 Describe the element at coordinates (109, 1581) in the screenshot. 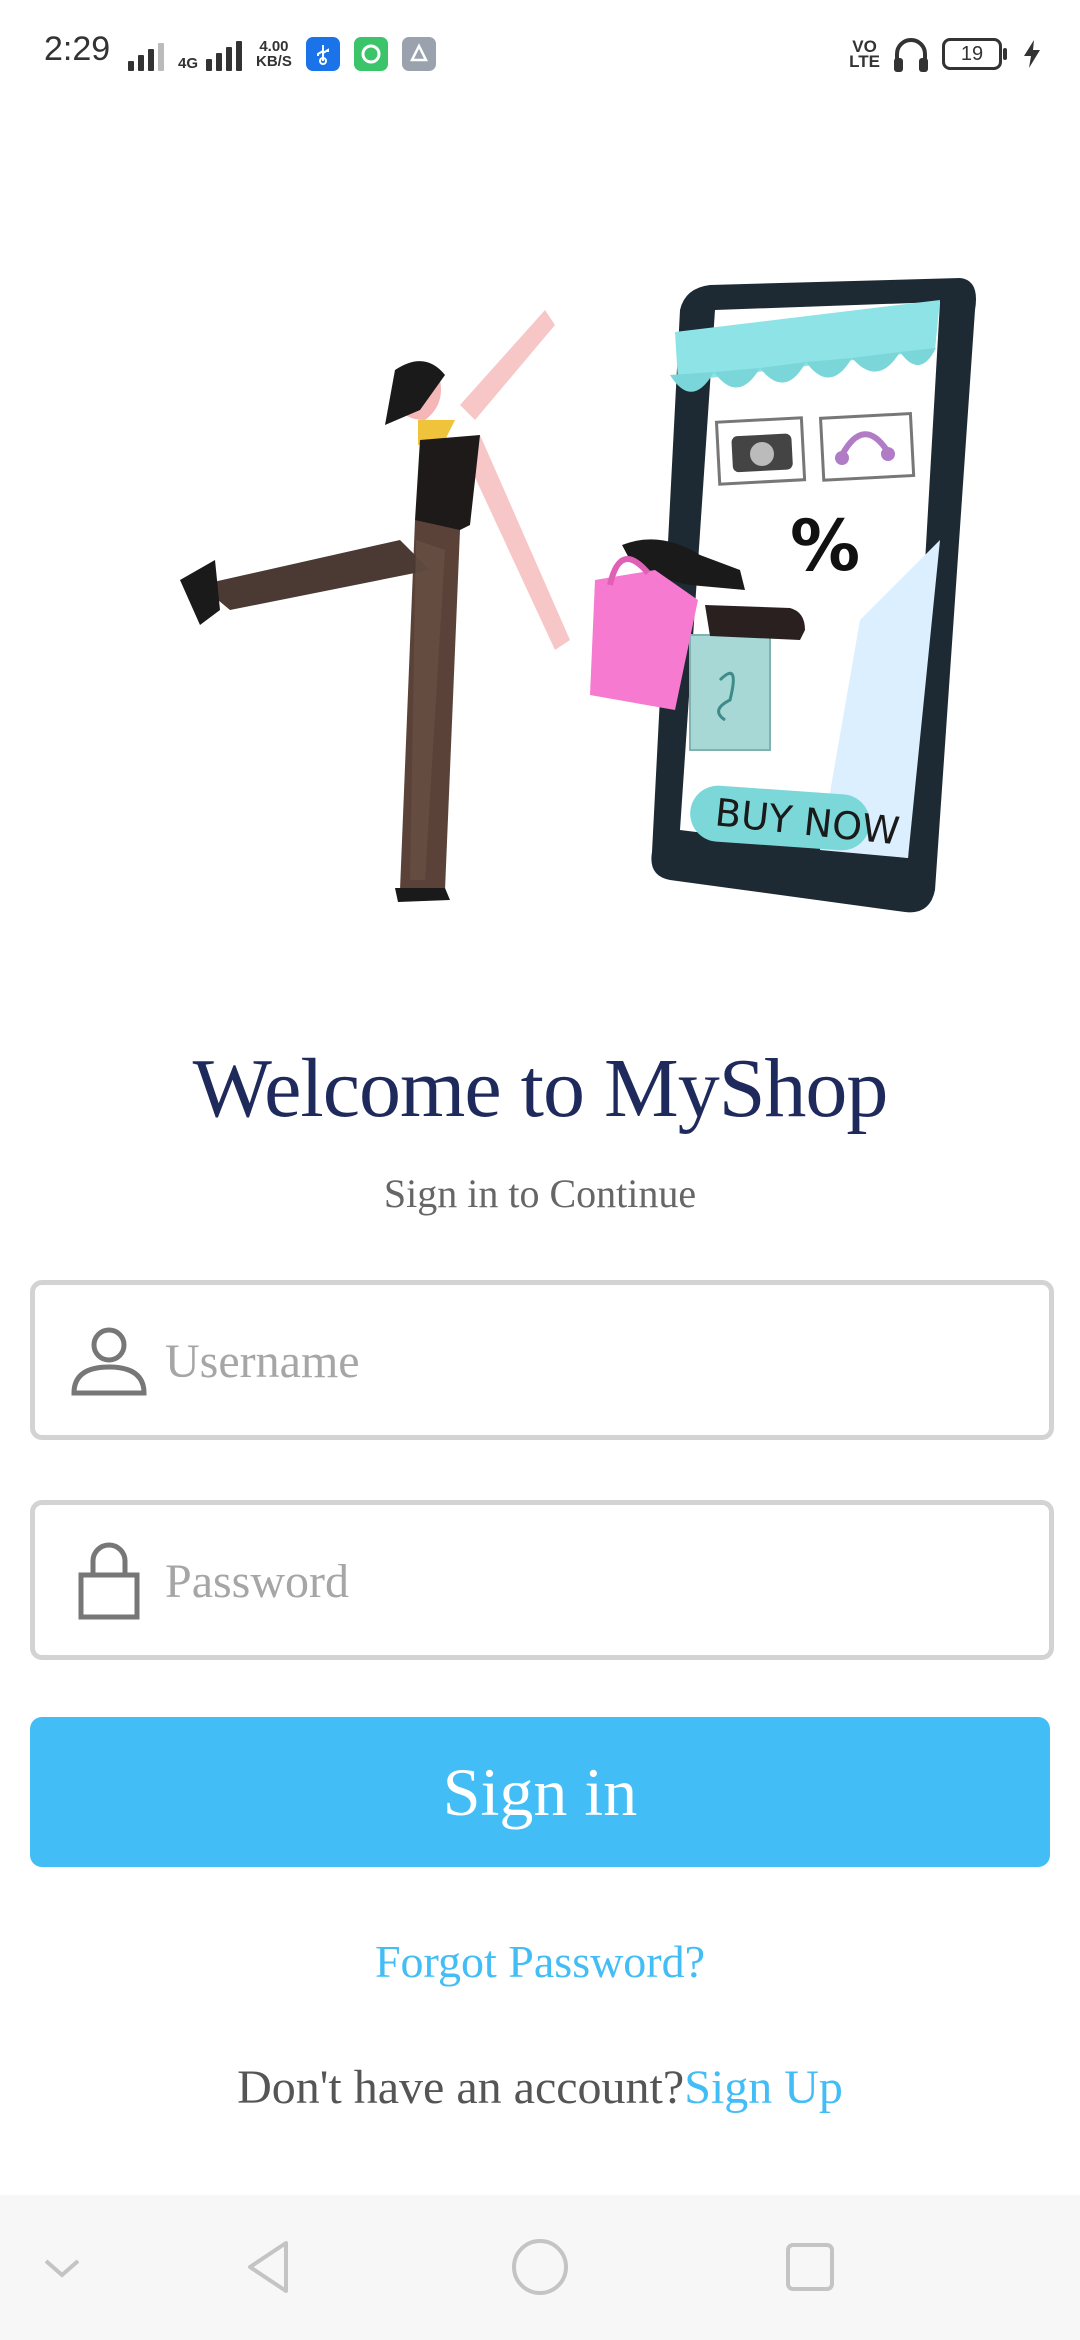

I see `lock-icon` at that location.